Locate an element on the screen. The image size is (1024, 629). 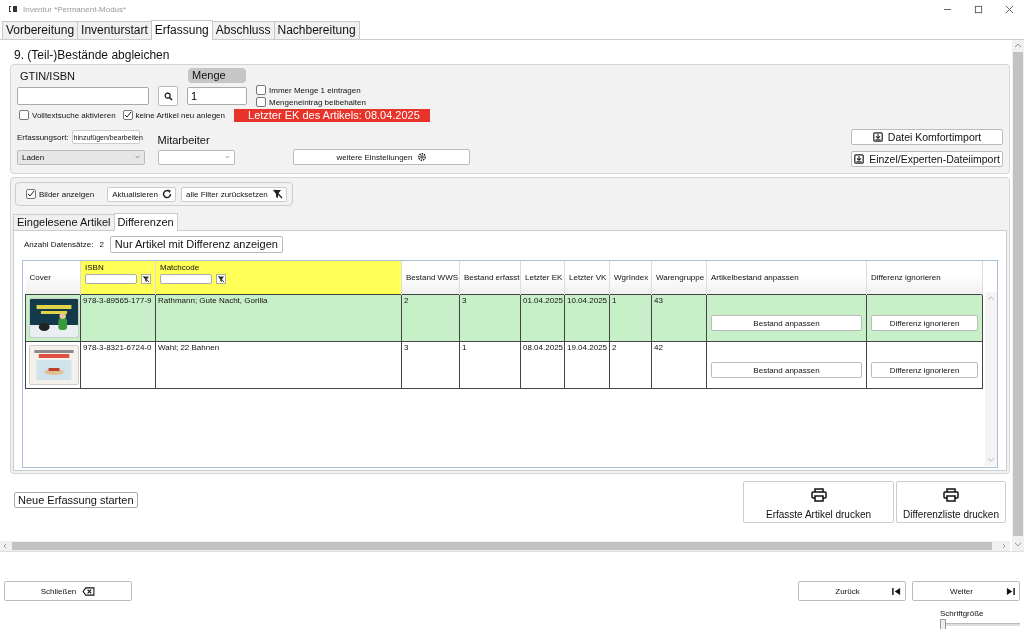
record-count-label: Anzahl Datensätze: is located at coordinates (59, 244).